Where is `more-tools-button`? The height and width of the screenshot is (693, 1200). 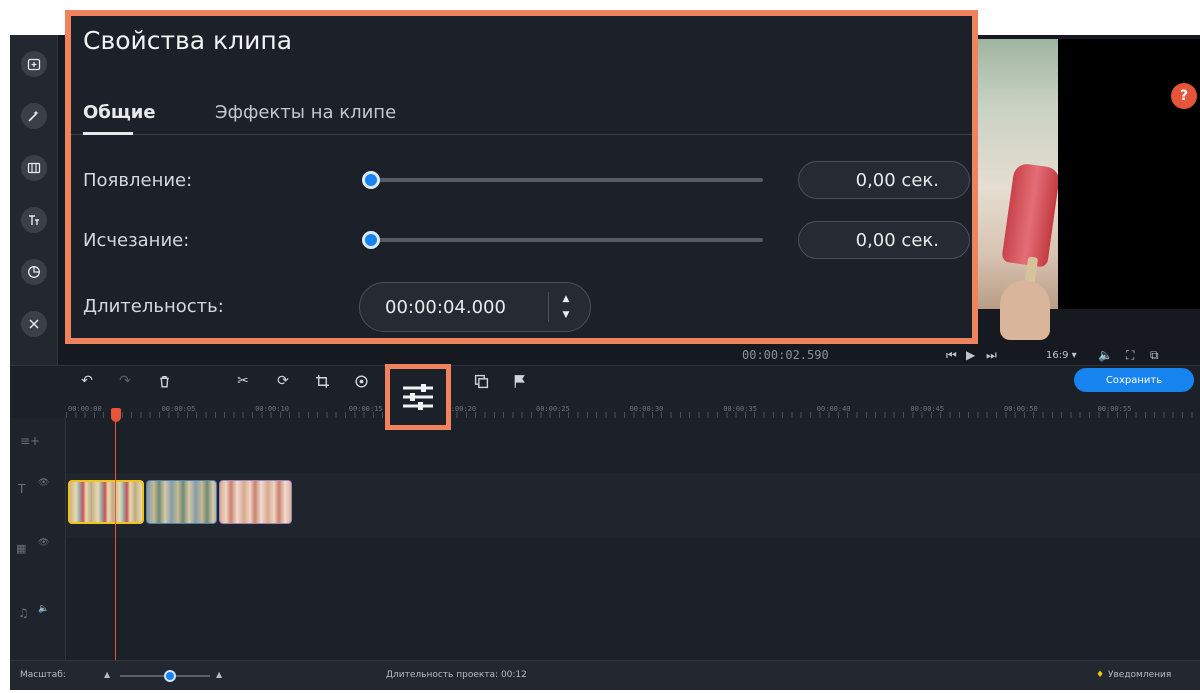 more-tools-button is located at coordinates (34, 324).